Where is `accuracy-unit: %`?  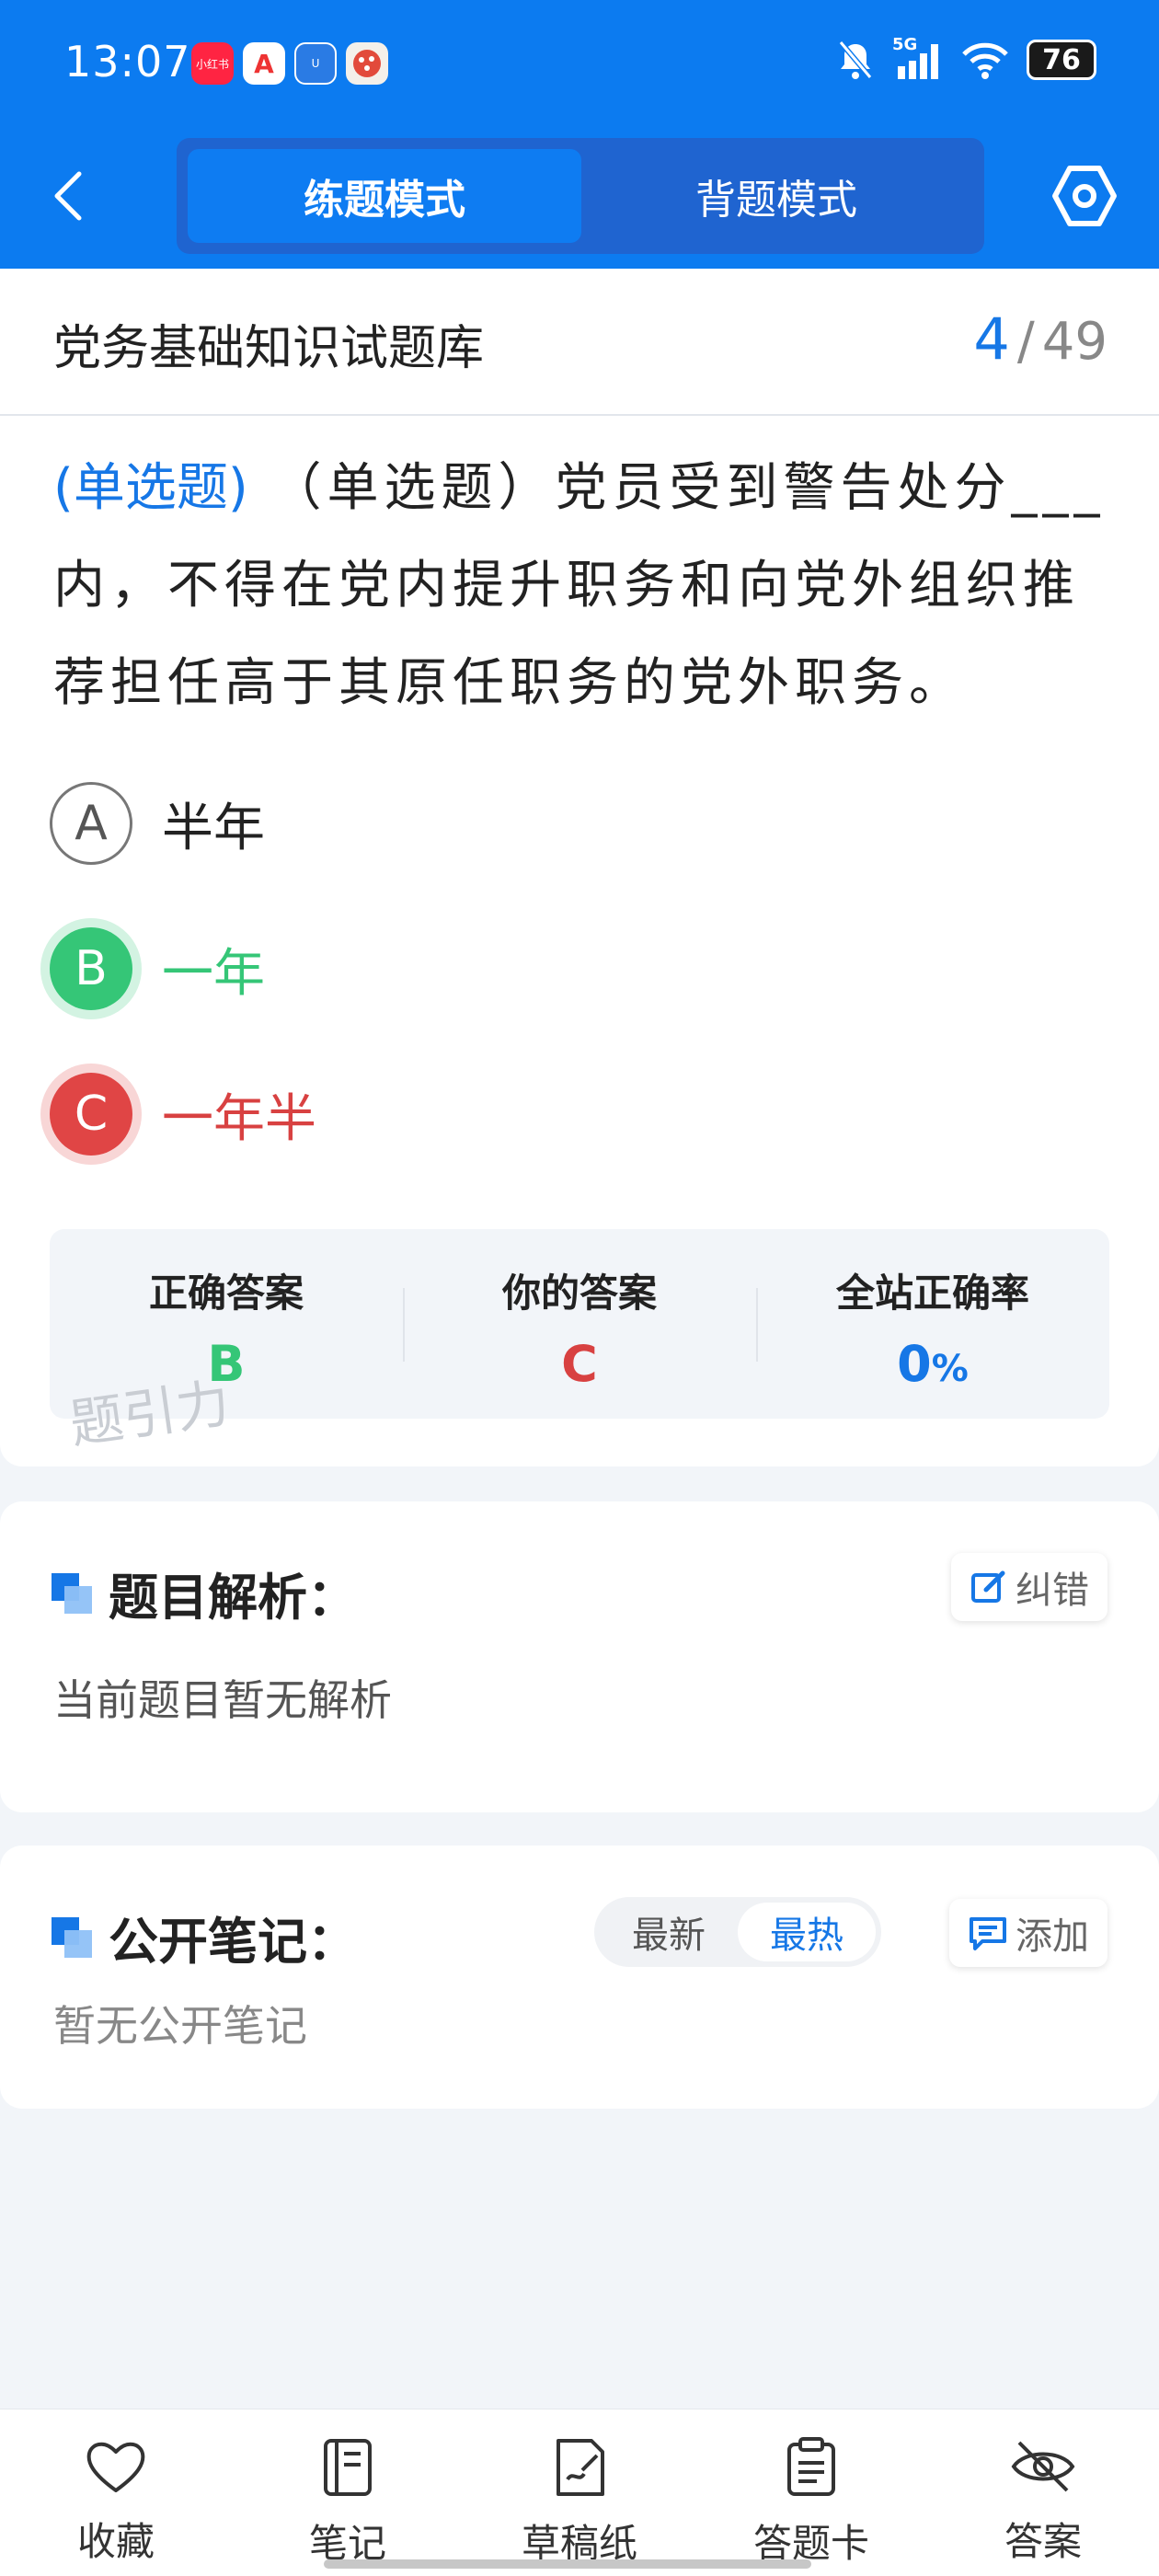
accuracy-unit: % is located at coordinates (950, 1369).